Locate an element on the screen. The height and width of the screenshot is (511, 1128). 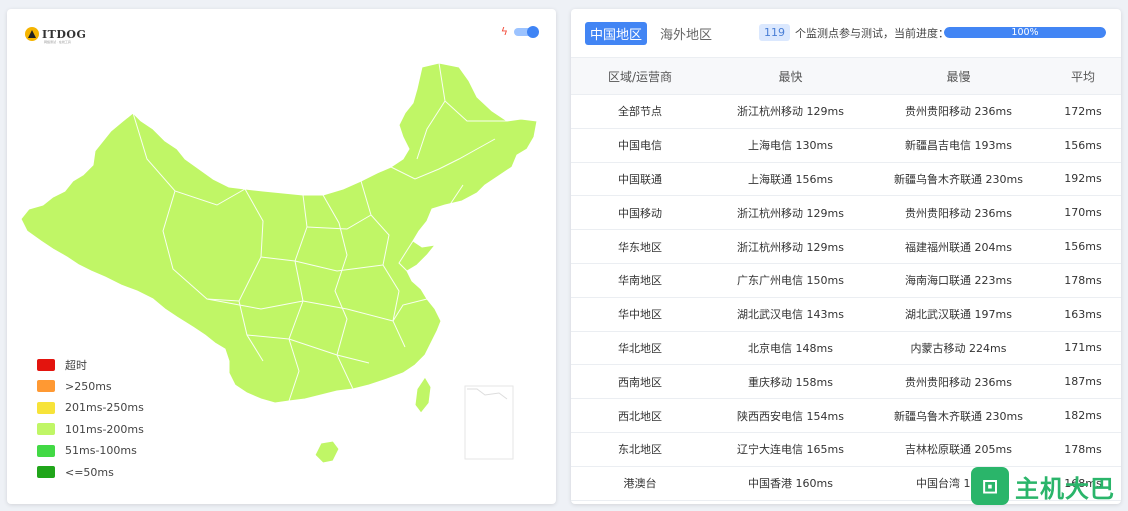
legend-item: 201ms-250ms is located at coordinates (90, 408).